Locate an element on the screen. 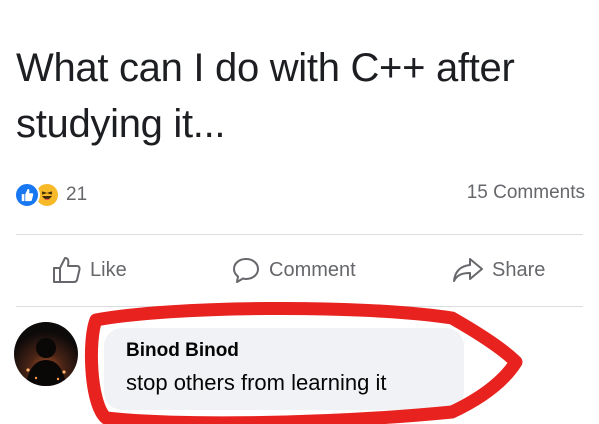  comment-count-link: 15 Comments is located at coordinates (526, 193).